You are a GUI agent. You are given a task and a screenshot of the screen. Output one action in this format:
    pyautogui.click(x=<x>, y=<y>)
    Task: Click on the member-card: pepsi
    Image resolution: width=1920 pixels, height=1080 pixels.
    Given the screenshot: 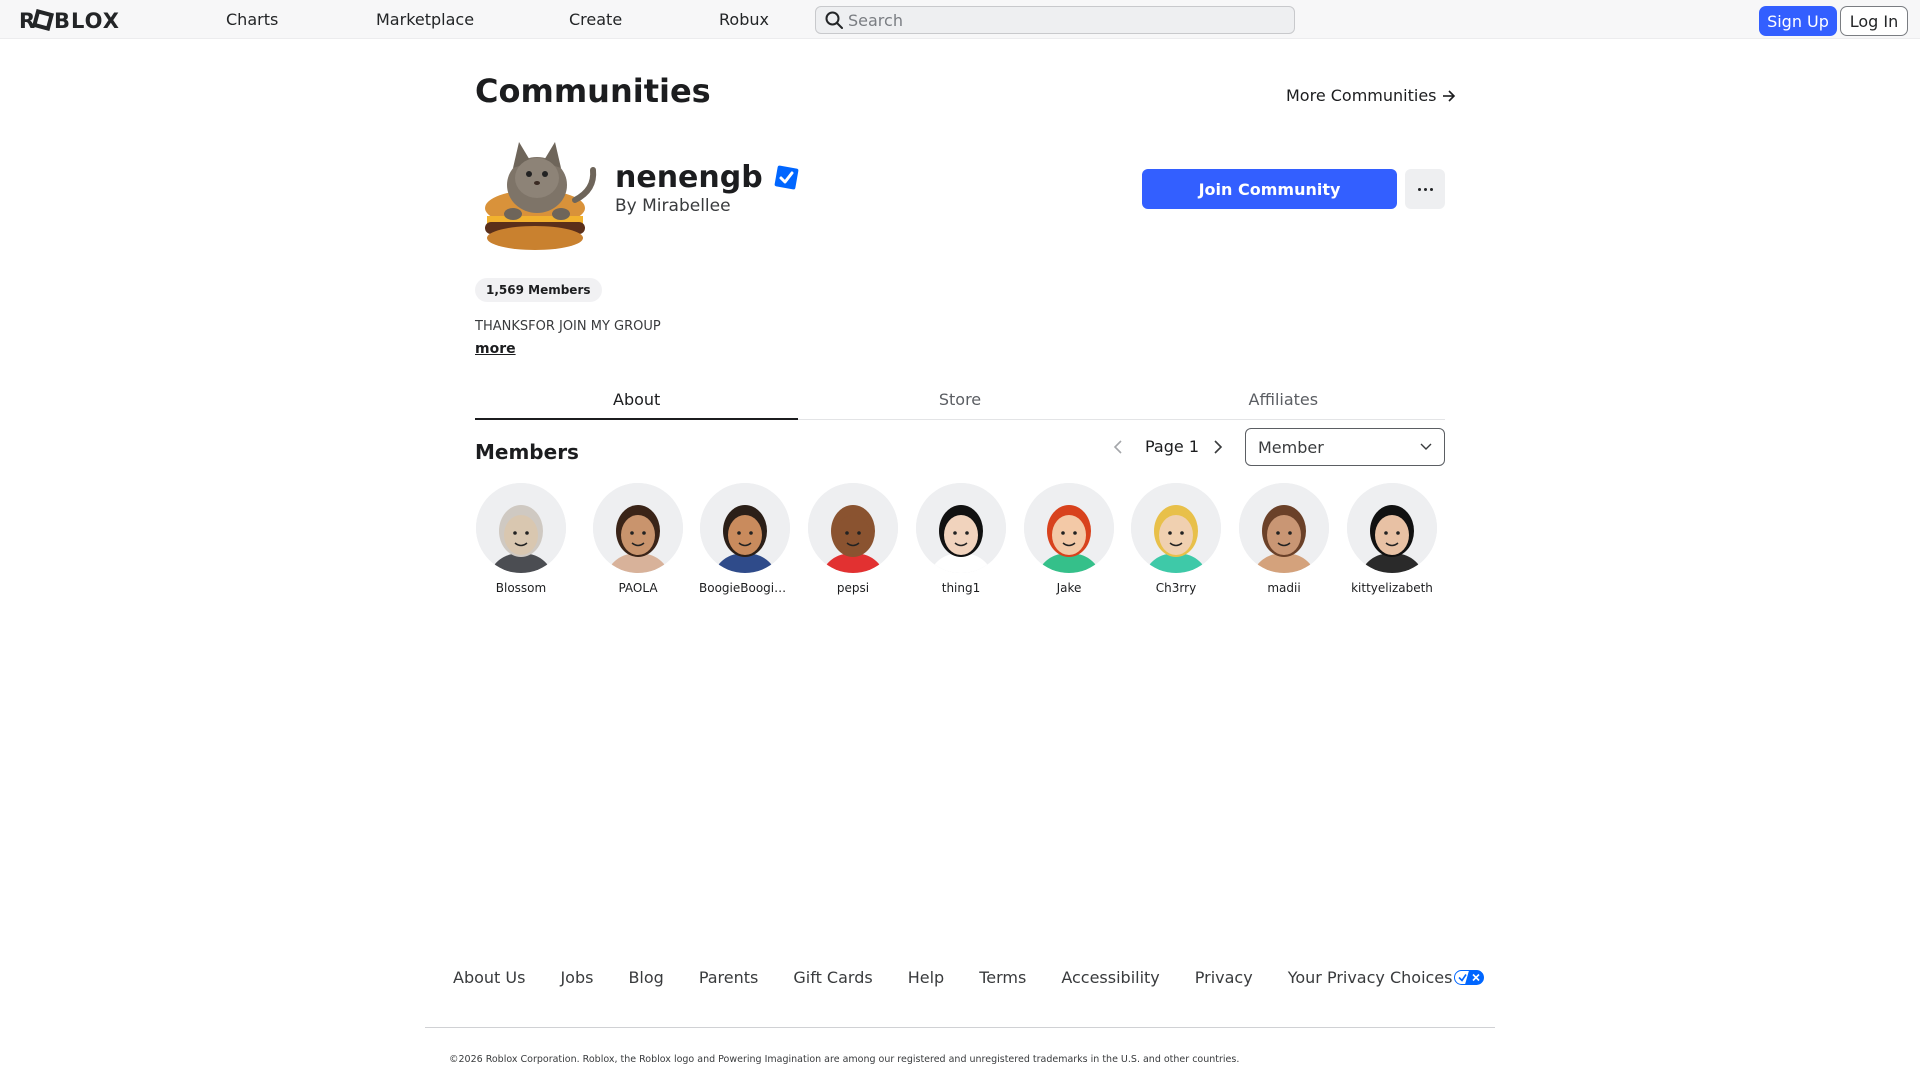 What is the action you would take?
    pyautogui.click(x=853, y=539)
    